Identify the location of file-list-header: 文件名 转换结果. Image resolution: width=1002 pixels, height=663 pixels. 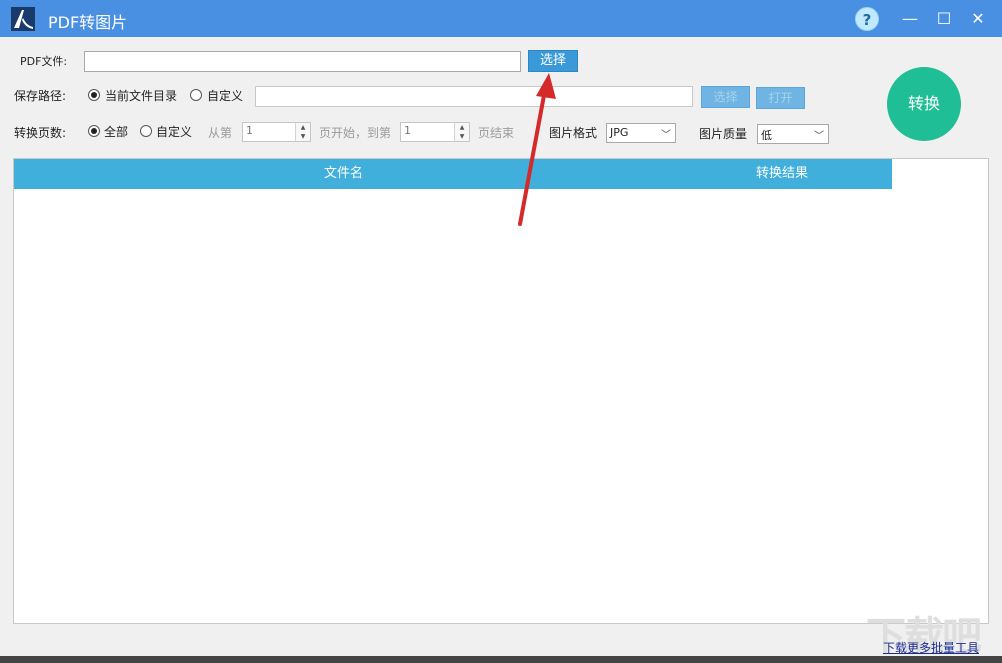
(453, 174).